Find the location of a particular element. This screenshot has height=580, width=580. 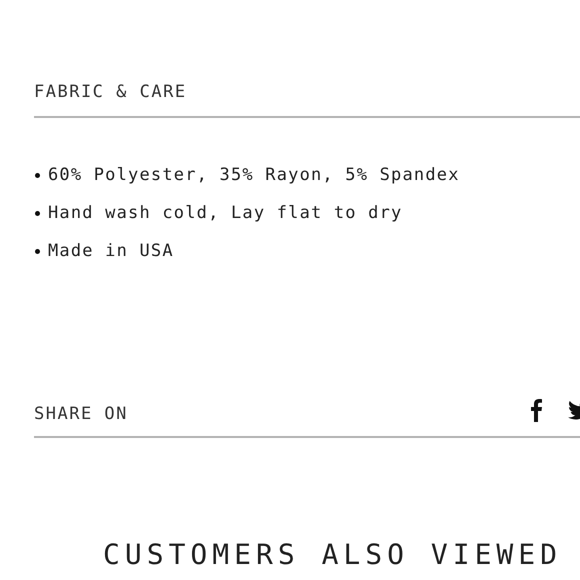

care-text: 60% Polyester, 35% Rayon, 5% Spandex is located at coordinates (254, 175).